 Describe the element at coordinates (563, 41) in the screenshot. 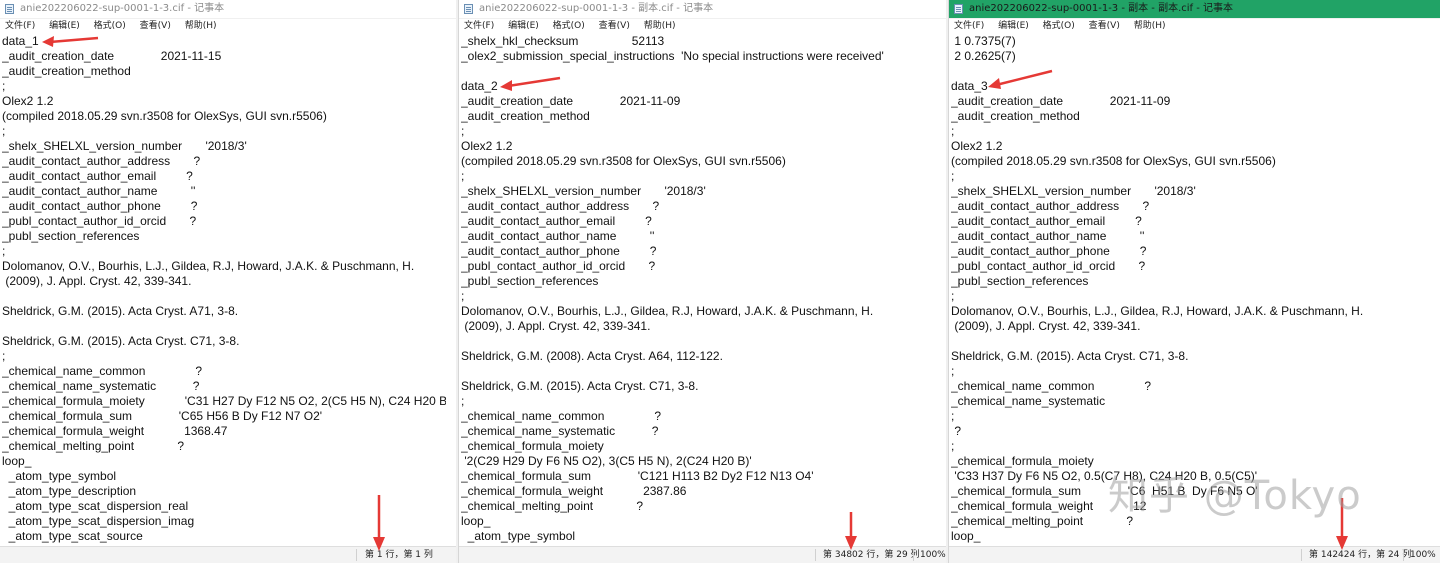

I see `text-line: _shelx_hkl_checksum 52113` at that location.